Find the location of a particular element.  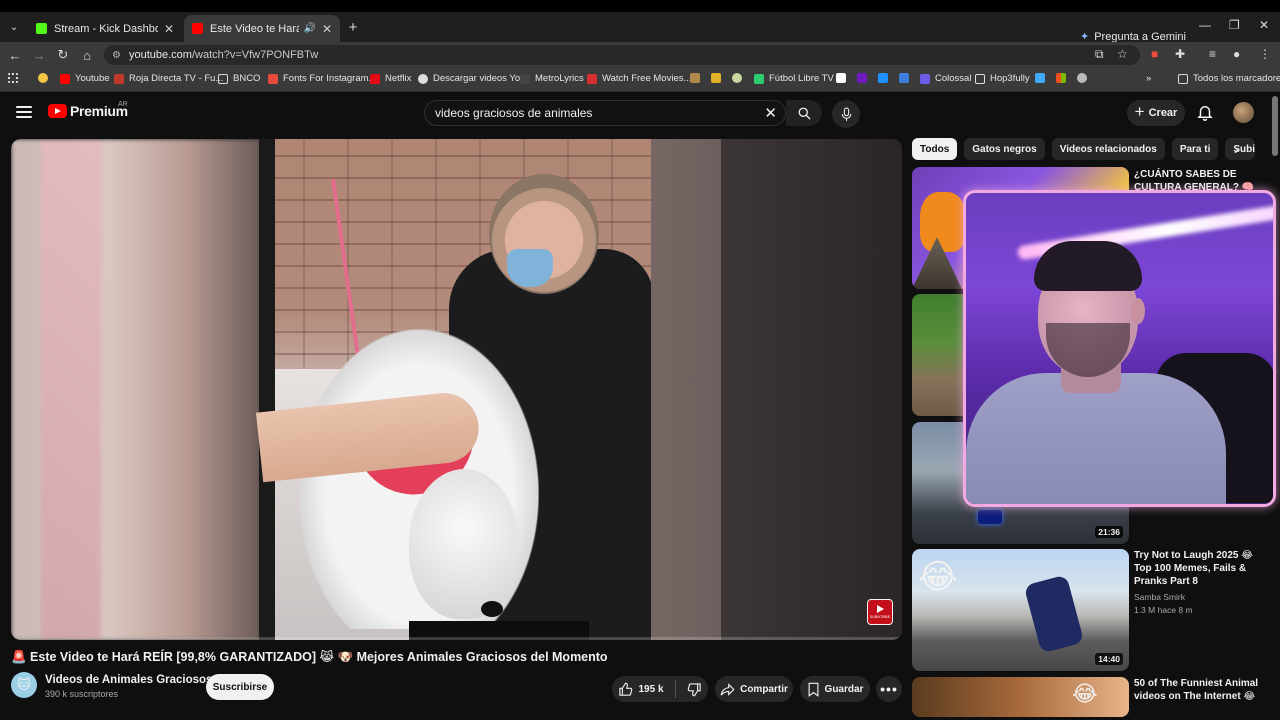

bookmark-icon-i is located at coordinates (1061, 78).